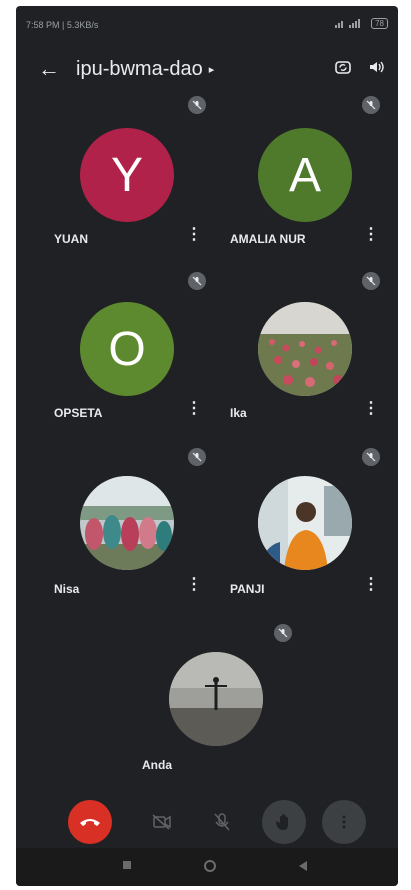 The image size is (411, 890). I want to click on status-time: 7:58 PM | 5.3KB/s, so click(62, 25).